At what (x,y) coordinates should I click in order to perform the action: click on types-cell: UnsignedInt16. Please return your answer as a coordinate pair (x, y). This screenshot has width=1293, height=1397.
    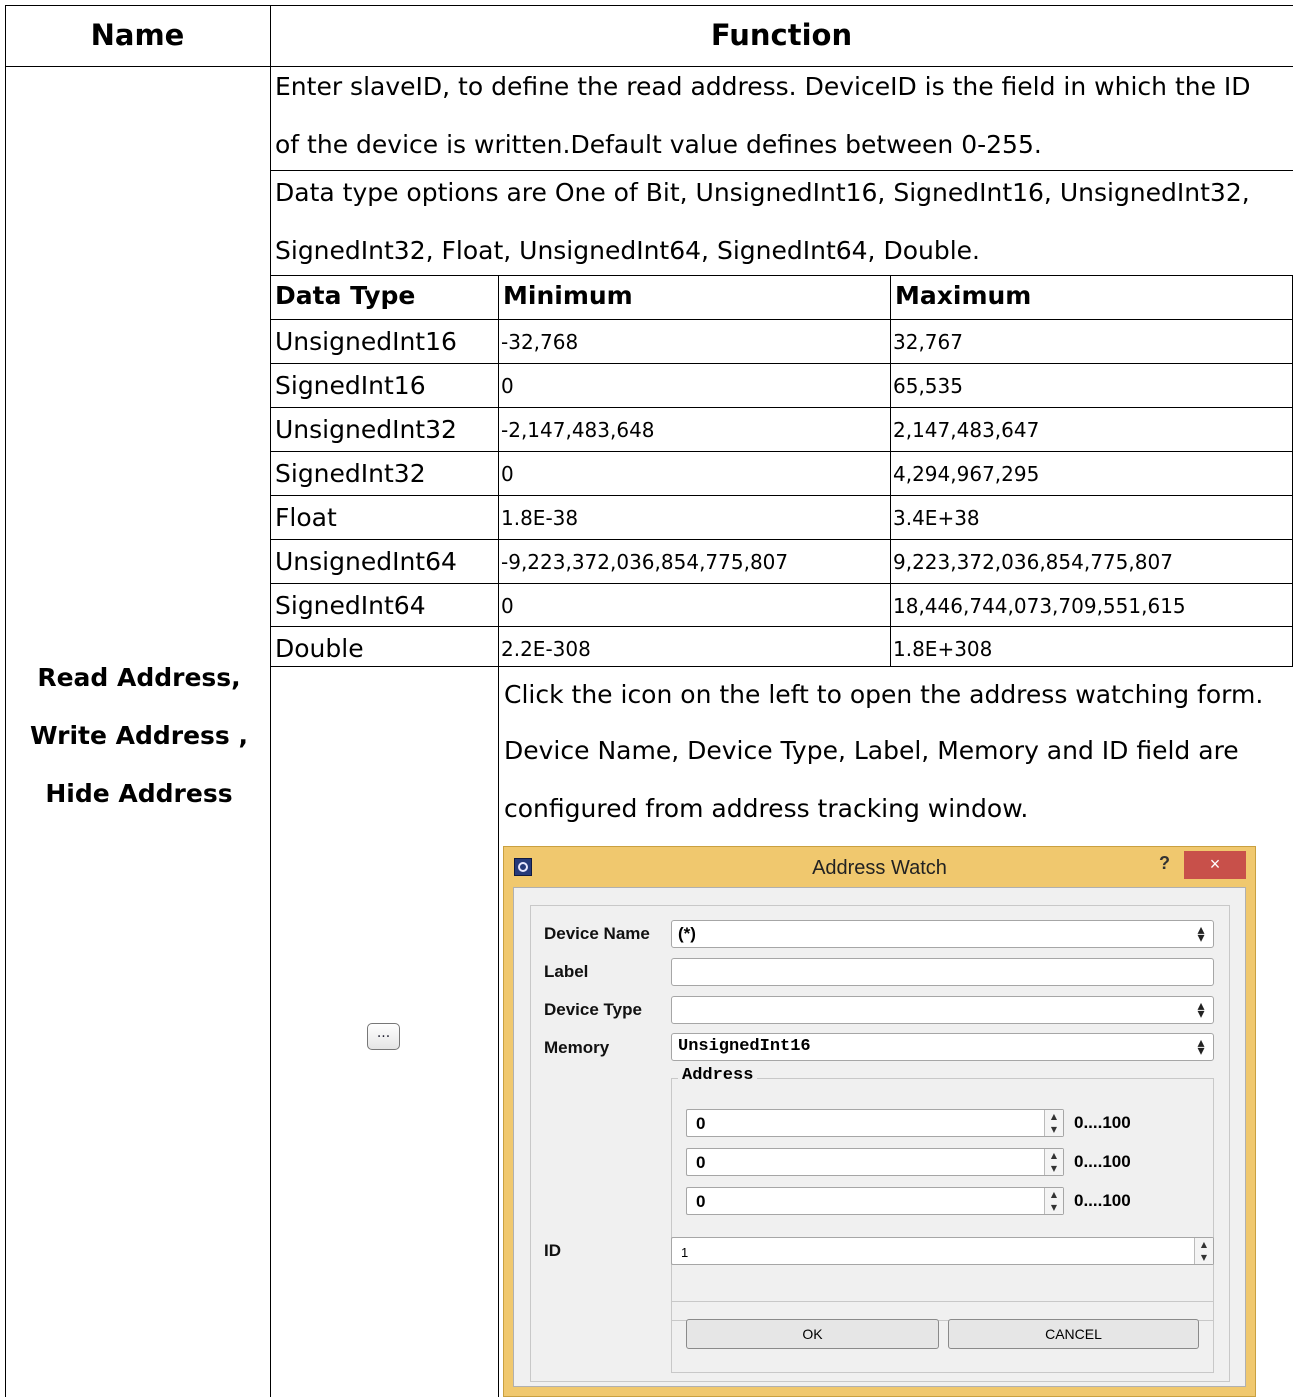
    Looking at the image, I should click on (366, 341).